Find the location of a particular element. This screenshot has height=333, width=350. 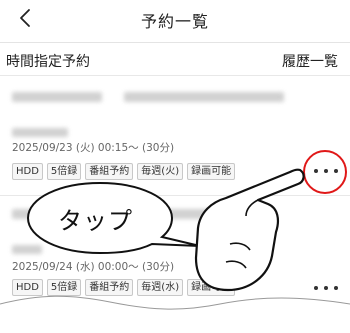

pointing-hand-icon is located at coordinates (249, 230).